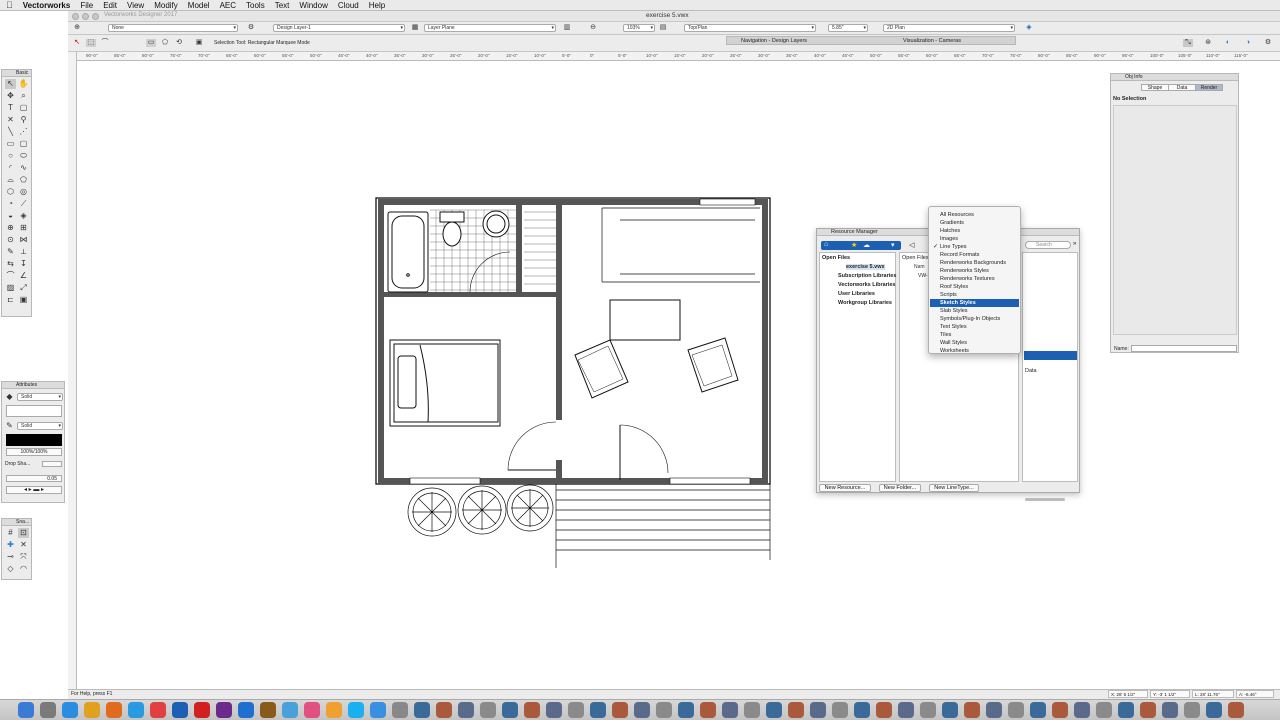  I want to click on polyline-tool-icon: ⌓, so click(10, 180).